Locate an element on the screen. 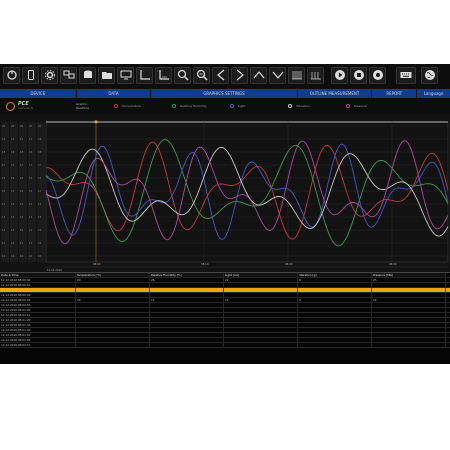  section-tab-4: REPORT is located at coordinates (394, 93).